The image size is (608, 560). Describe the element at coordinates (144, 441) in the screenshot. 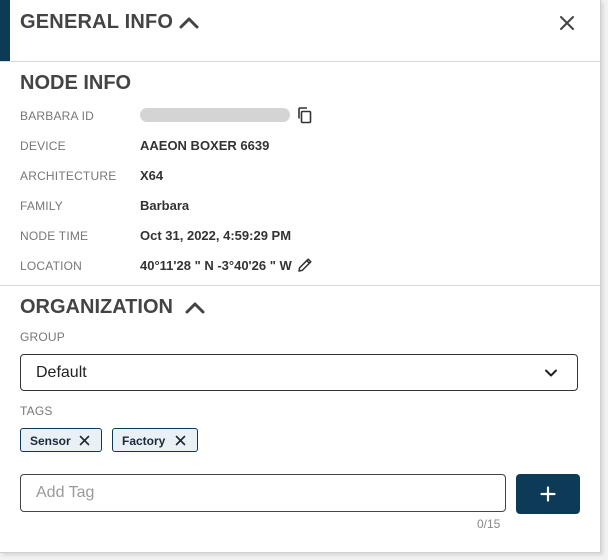

I see `tag-label: Factory` at that location.